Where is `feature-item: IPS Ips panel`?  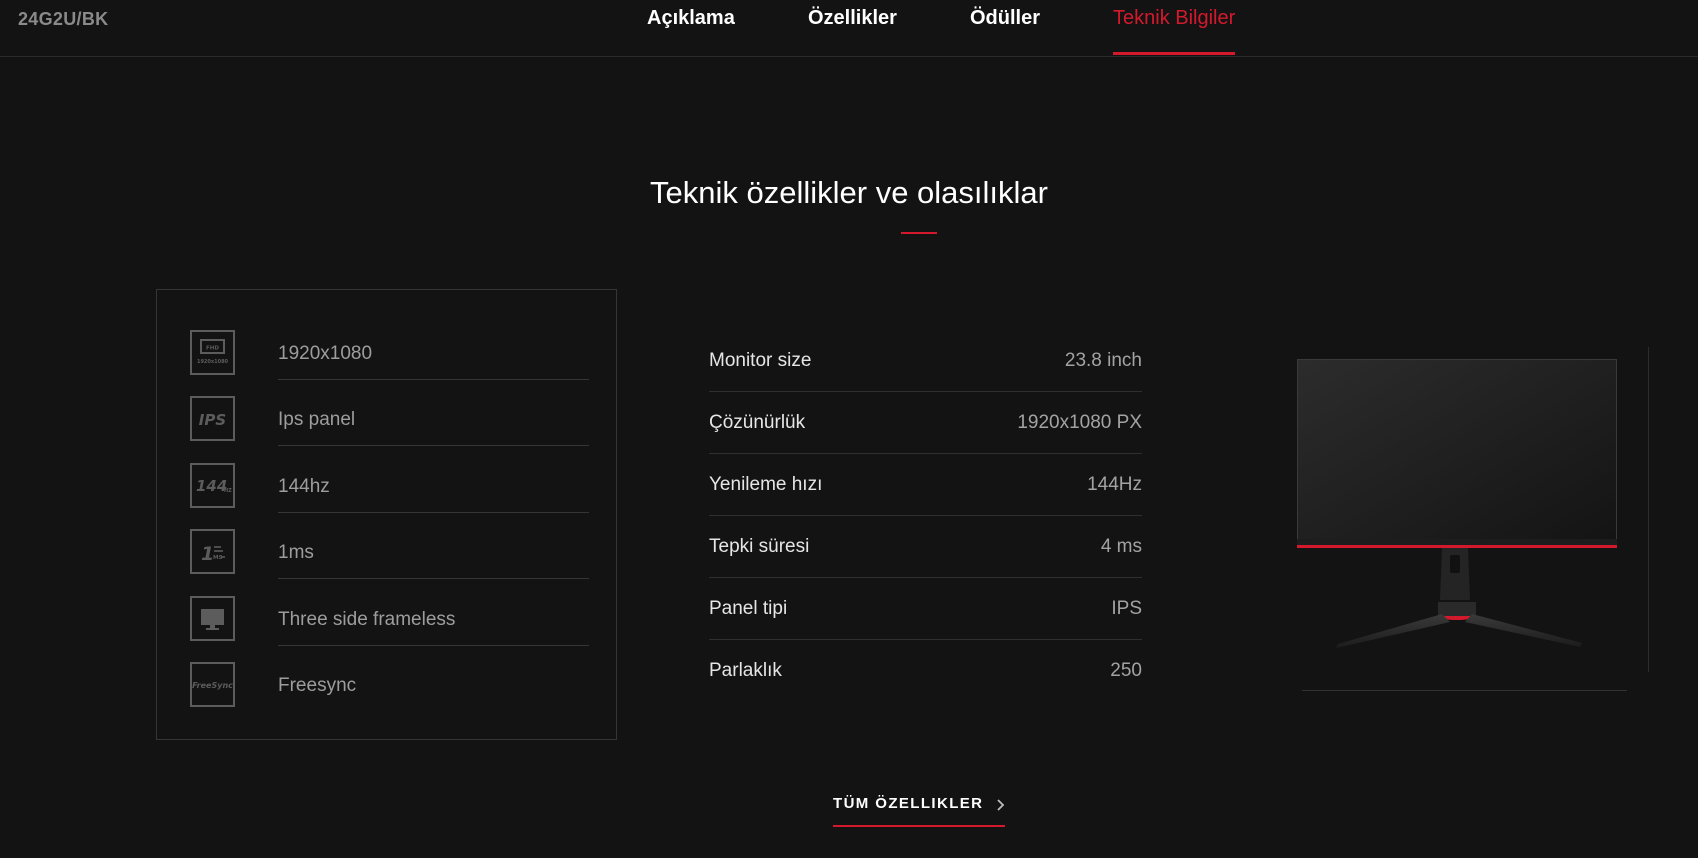 feature-item: IPS Ips panel is located at coordinates (390, 417).